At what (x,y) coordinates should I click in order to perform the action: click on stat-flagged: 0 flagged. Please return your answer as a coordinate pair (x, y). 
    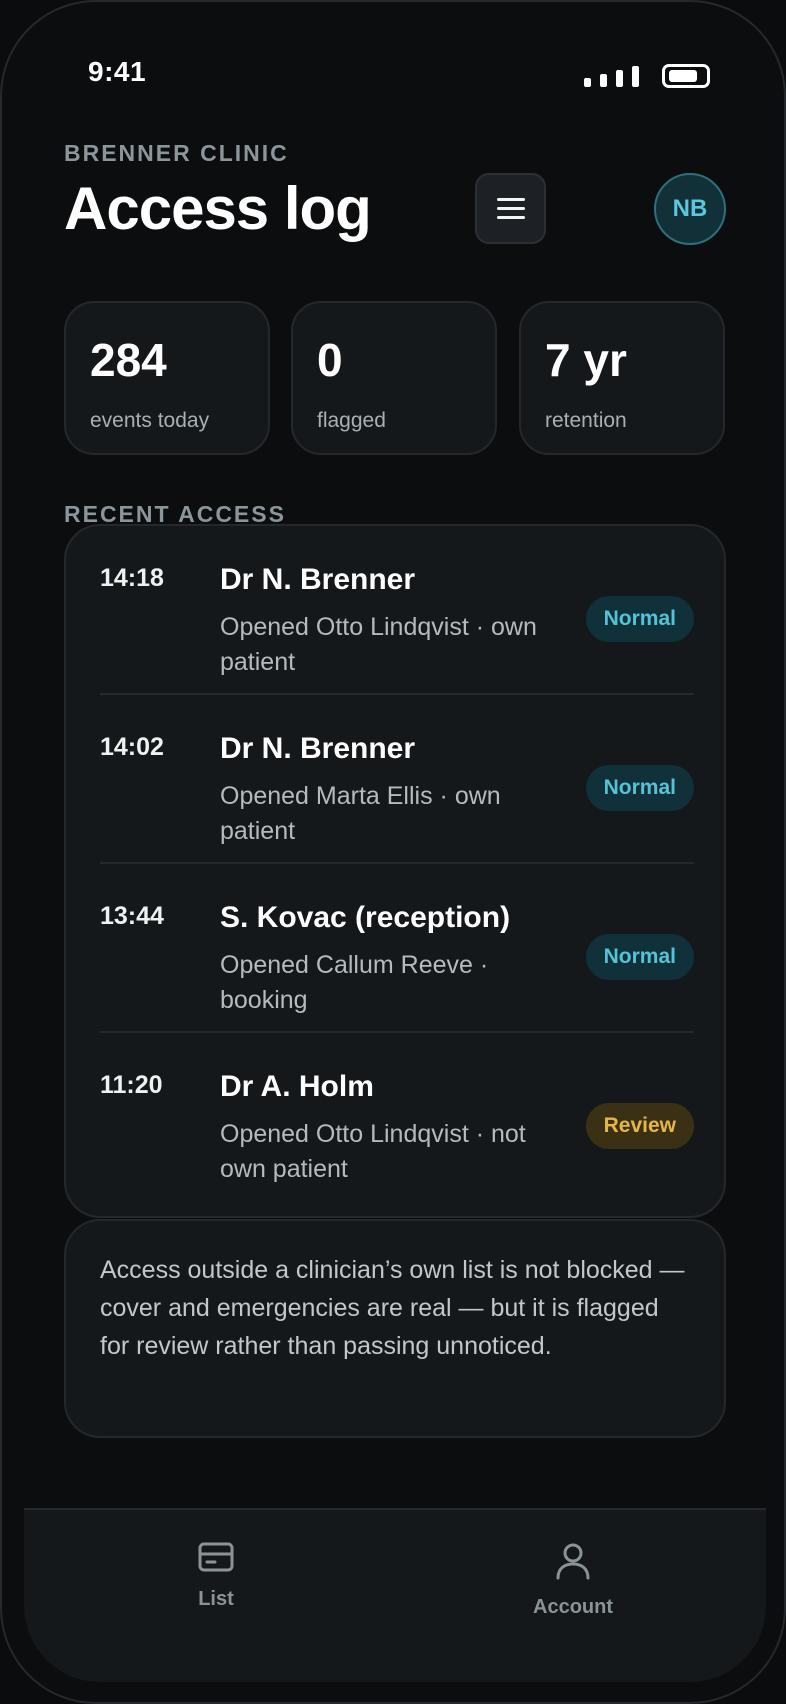
    Looking at the image, I should click on (394, 378).